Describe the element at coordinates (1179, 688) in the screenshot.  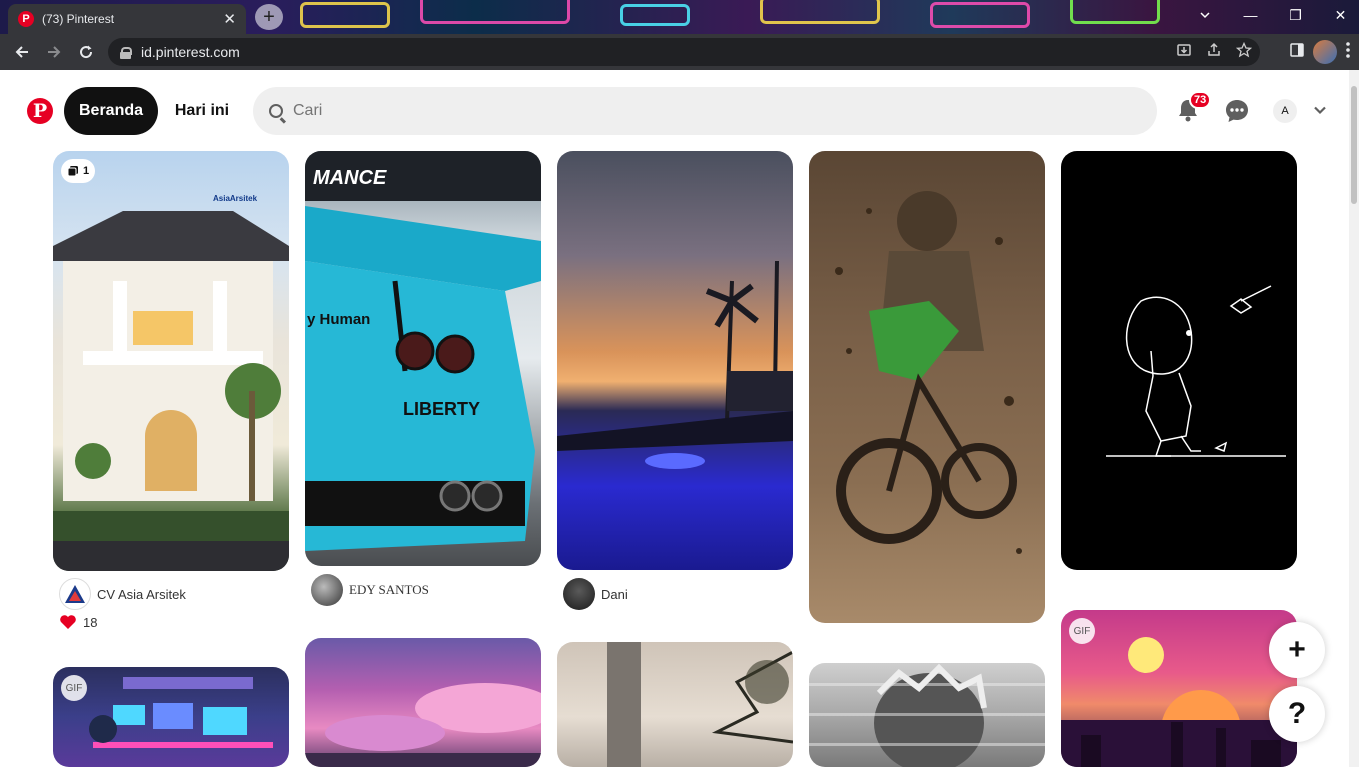
I see `pin-synthwave-sunset-image: GIF` at that location.